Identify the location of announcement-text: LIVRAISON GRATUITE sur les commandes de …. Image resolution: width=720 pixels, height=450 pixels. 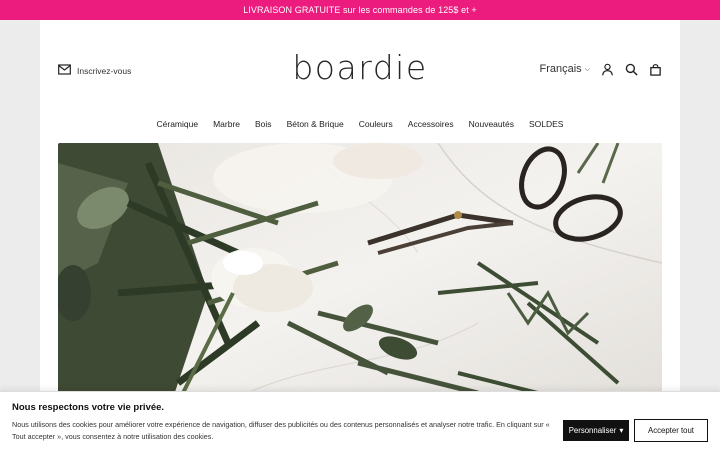
(360, 10).